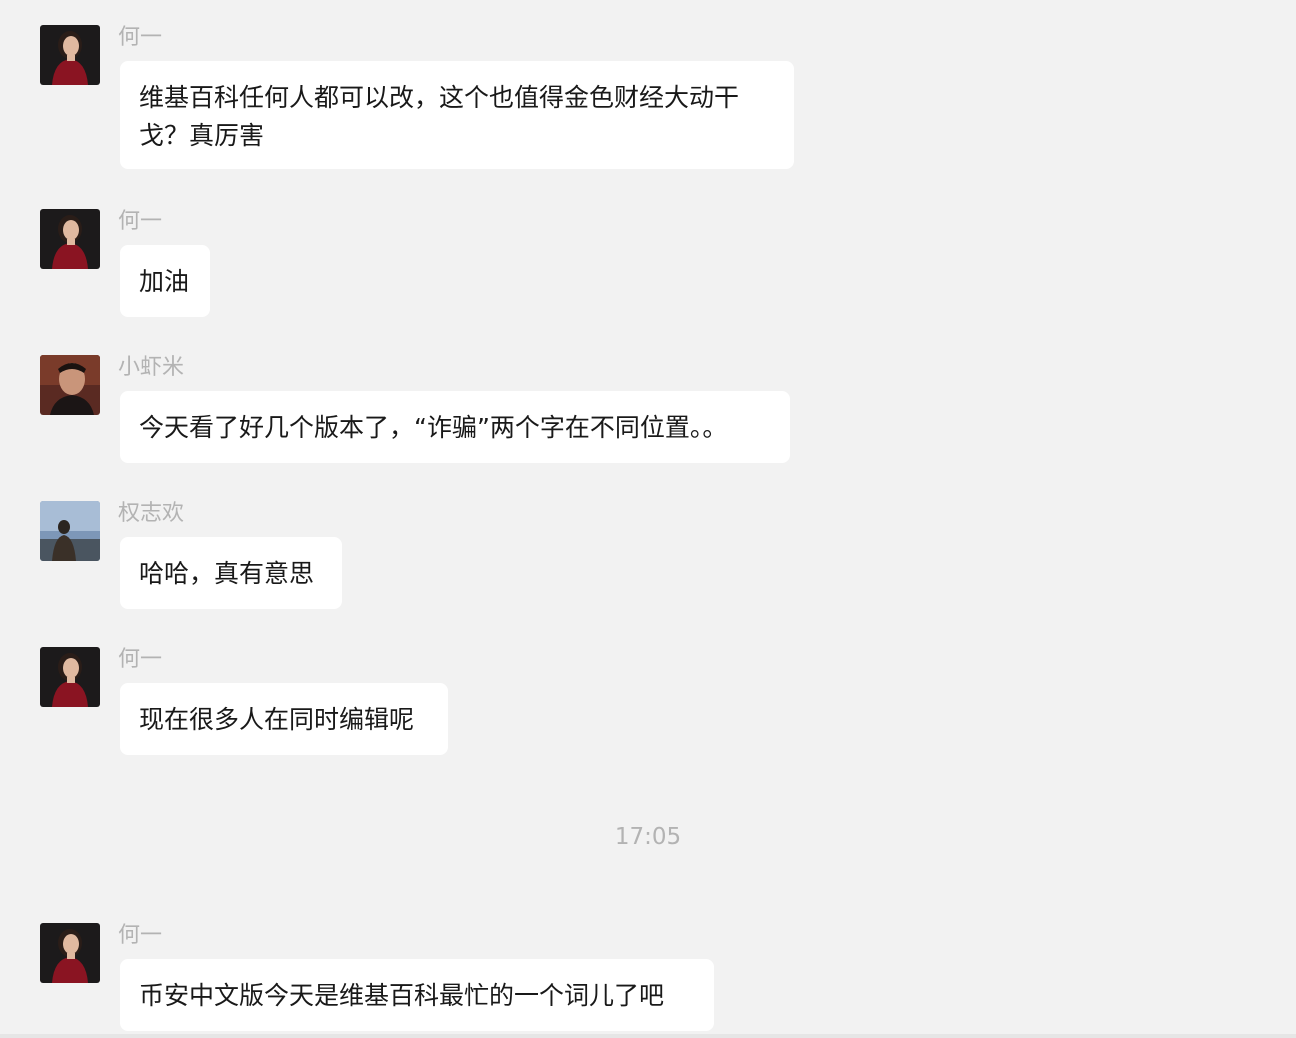 The height and width of the screenshot is (1038, 1296). Describe the element at coordinates (284, 719) in the screenshot. I see `message-bubble: 现在很多人在同时编辑呢` at that location.